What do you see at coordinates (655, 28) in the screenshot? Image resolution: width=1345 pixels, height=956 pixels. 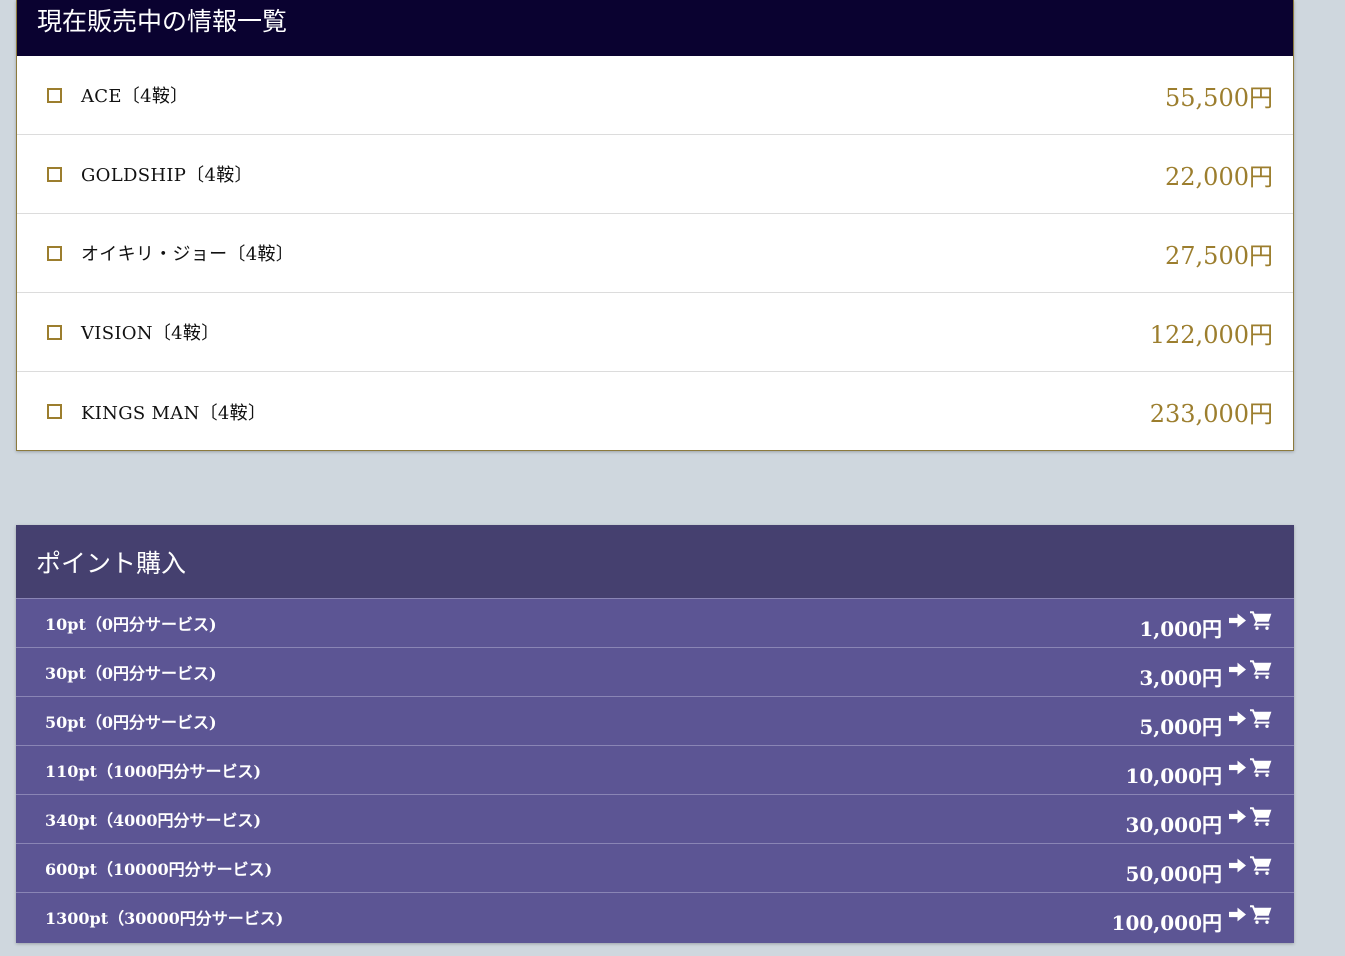 I see `sale-list-title: 現在販売中の情報一覧` at bounding box center [655, 28].